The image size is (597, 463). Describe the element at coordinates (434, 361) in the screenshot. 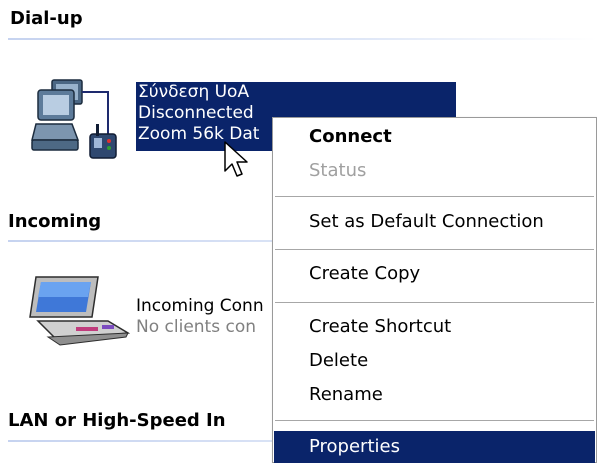

I see `menu-item-delete: Delete` at that location.